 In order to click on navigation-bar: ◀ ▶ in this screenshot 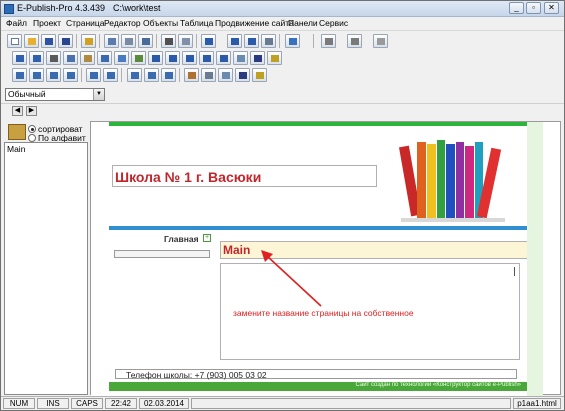, I will do `click(282, 110)`.